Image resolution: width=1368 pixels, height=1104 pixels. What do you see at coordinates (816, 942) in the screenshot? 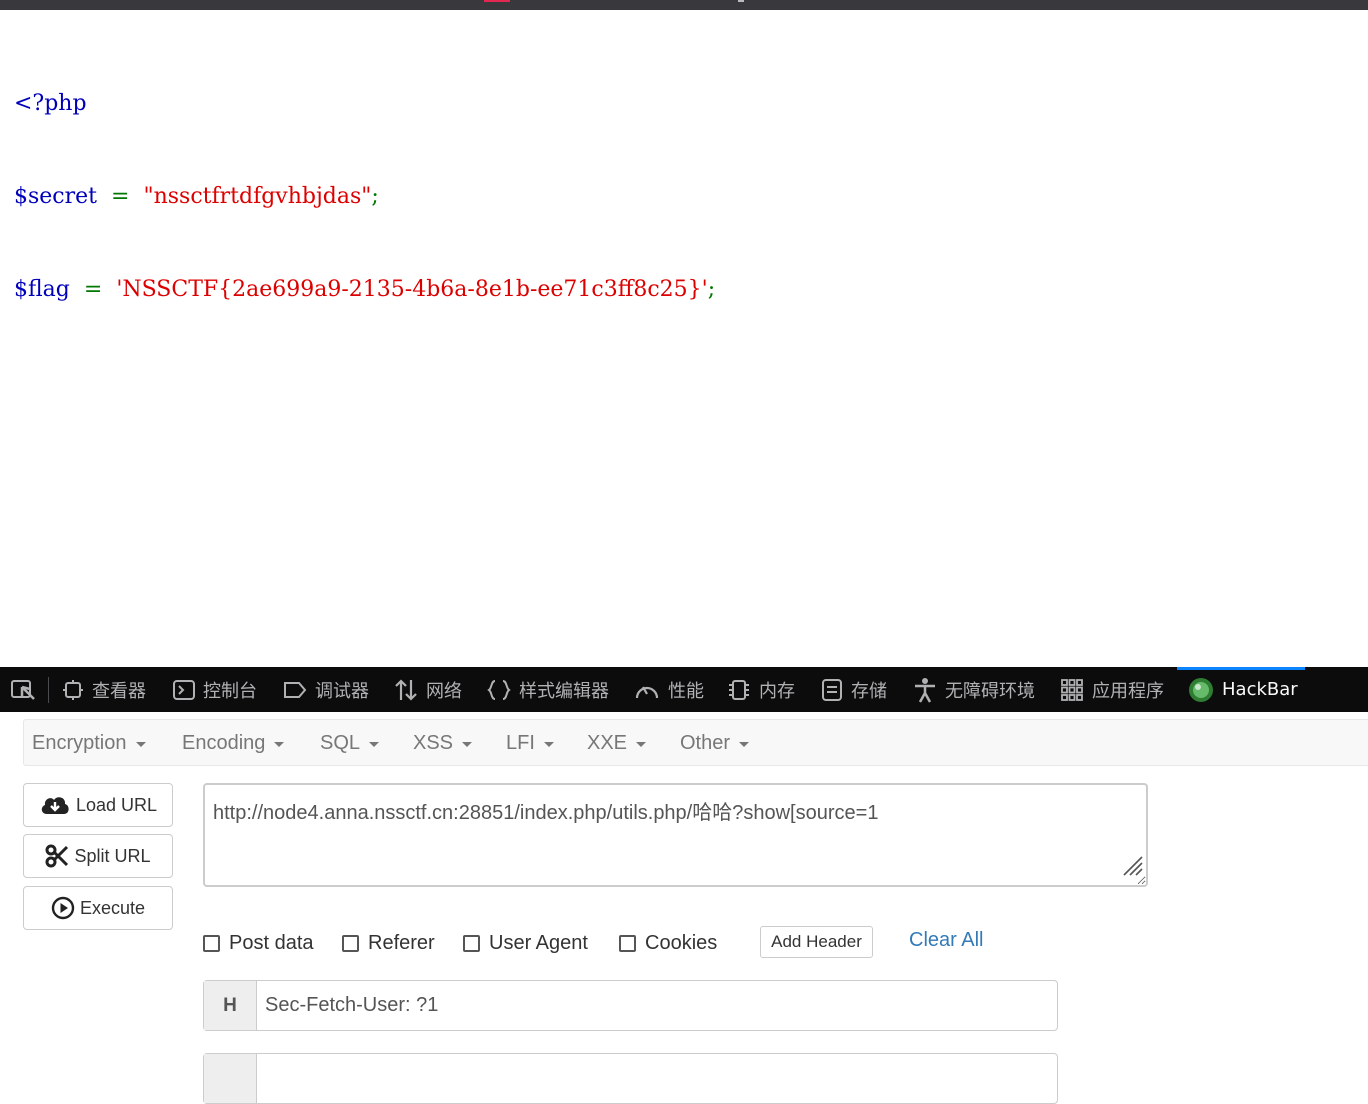
I see `add-header-button: Add Header` at bounding box center [816, 942].